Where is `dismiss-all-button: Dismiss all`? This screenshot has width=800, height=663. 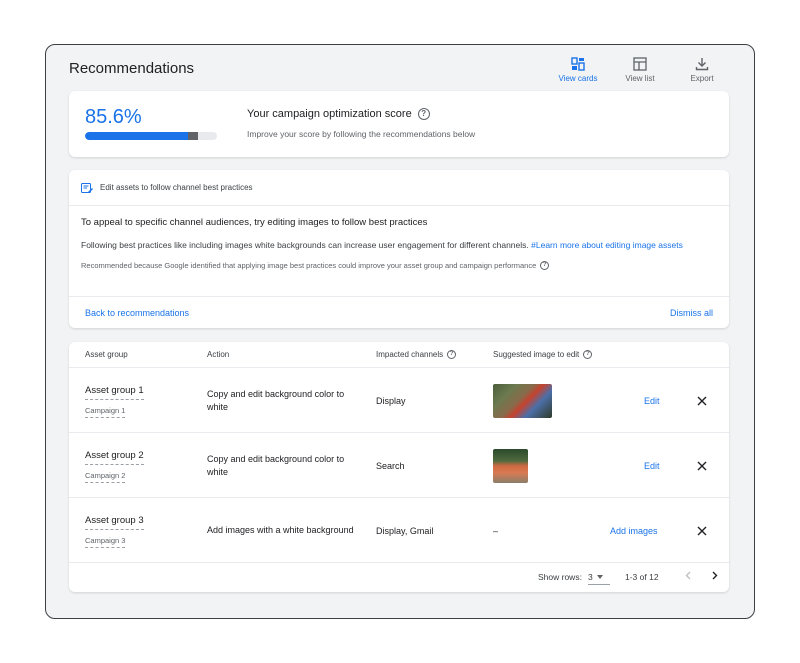 dismiss-all-button: Dismiss all is located at coordinates (691, 313).